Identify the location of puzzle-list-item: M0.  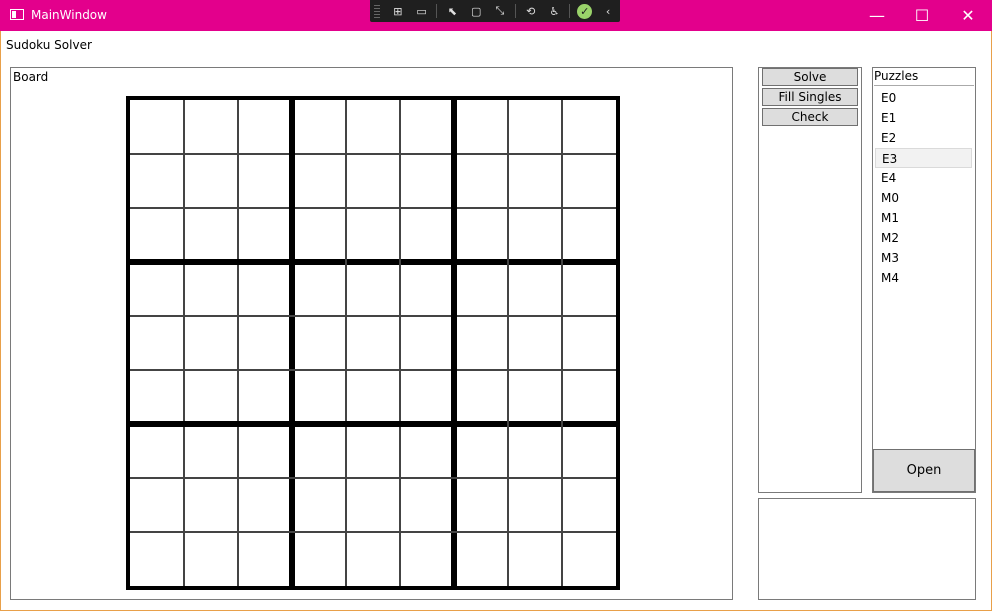
(923, 198).